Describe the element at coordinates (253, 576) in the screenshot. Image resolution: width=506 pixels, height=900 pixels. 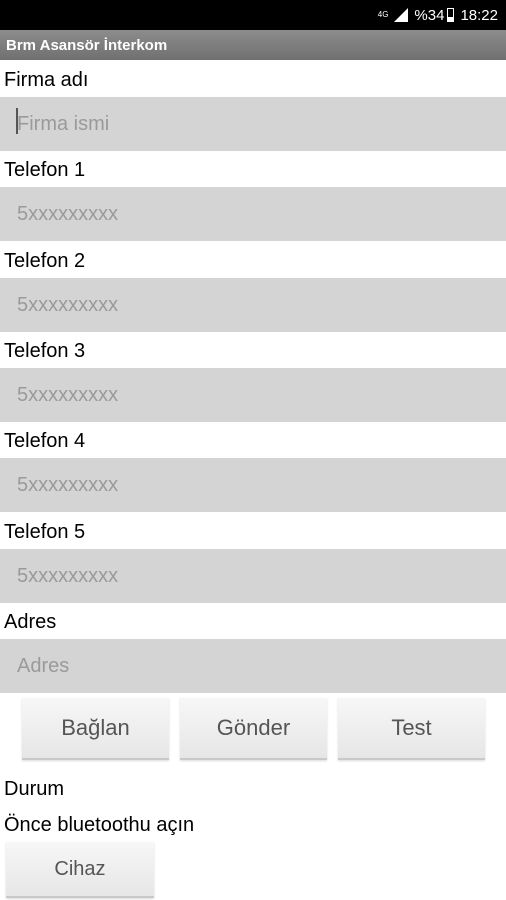
I see `phone-5-input` at that location.